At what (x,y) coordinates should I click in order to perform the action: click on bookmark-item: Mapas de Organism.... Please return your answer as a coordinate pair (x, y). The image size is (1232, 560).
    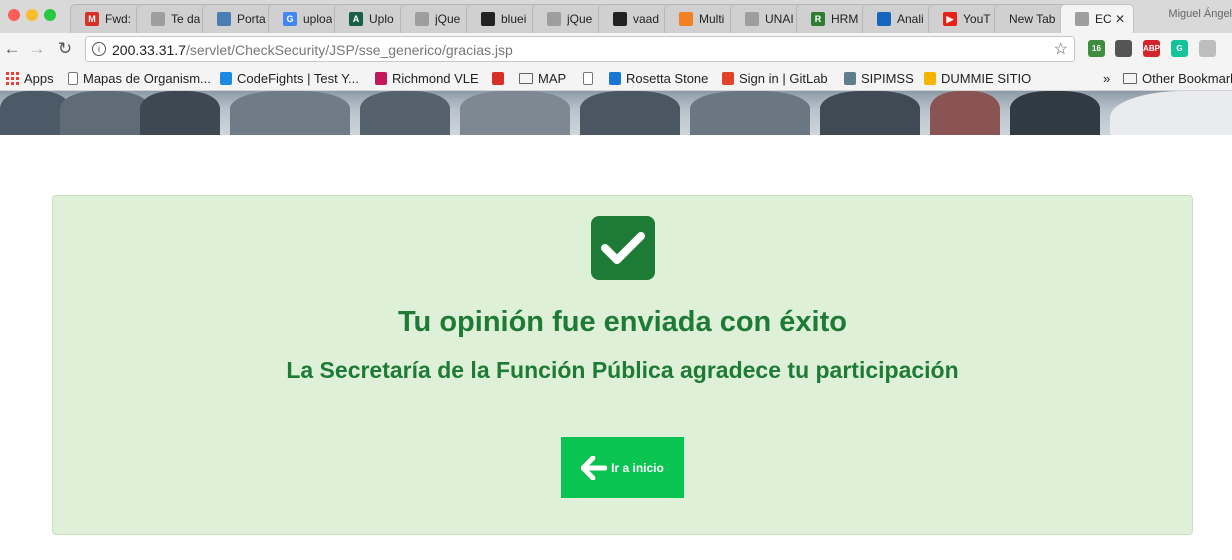
    Looking at the image, I should click on (139, 78).